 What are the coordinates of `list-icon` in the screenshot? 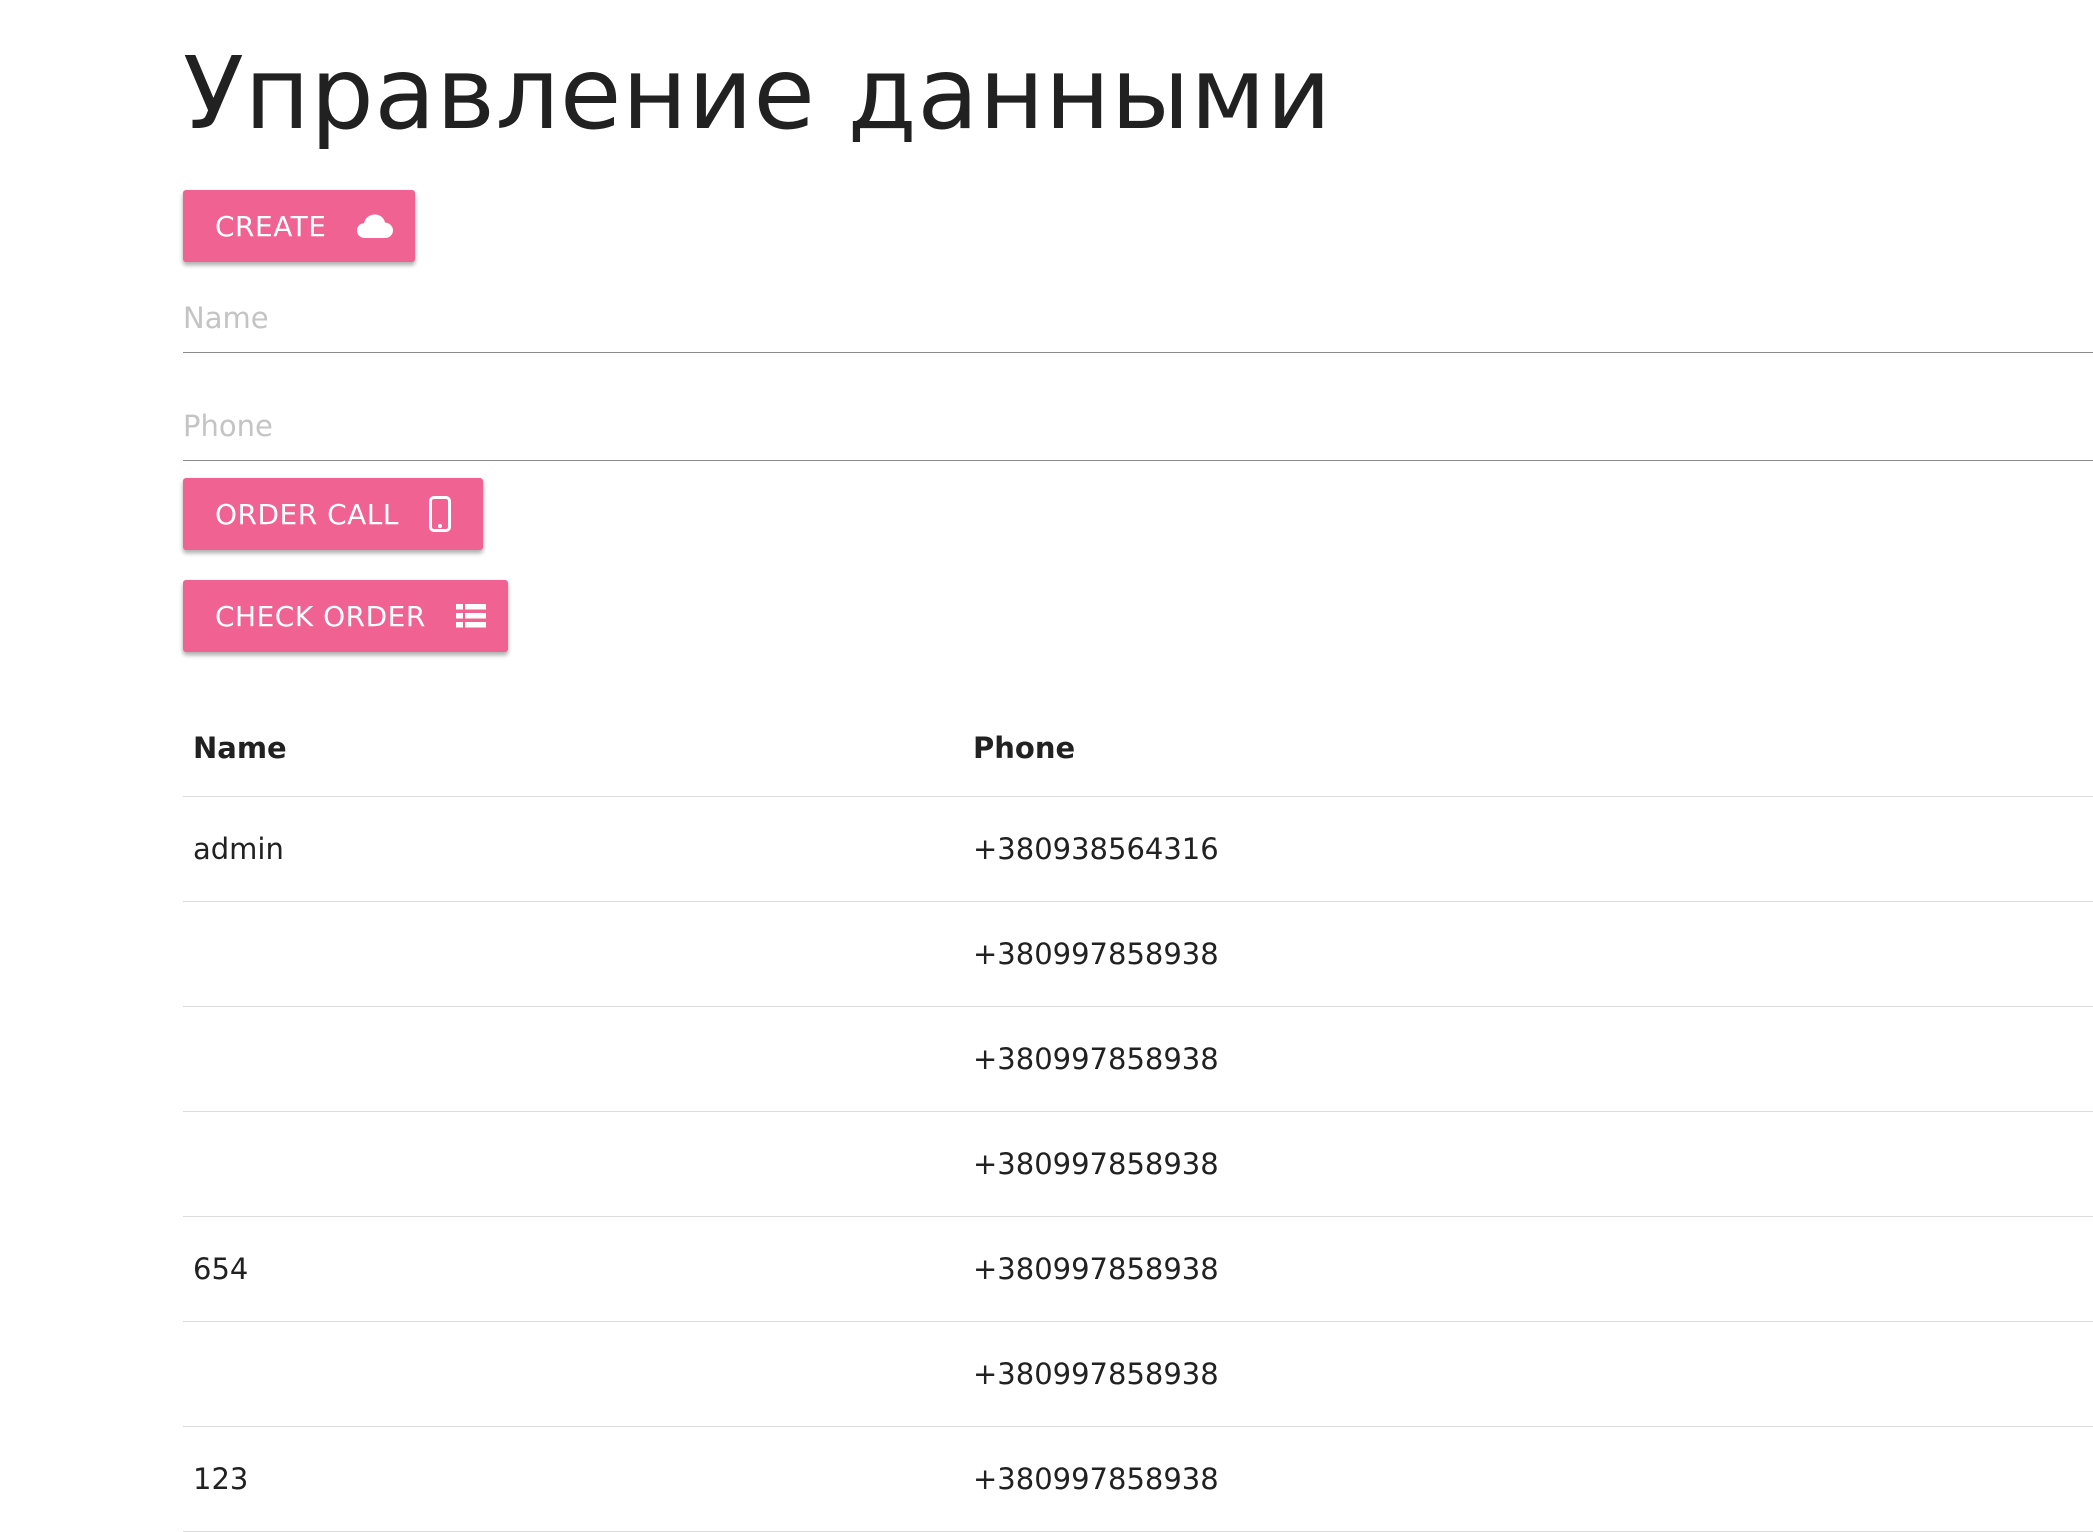 It's located at (470, 616).